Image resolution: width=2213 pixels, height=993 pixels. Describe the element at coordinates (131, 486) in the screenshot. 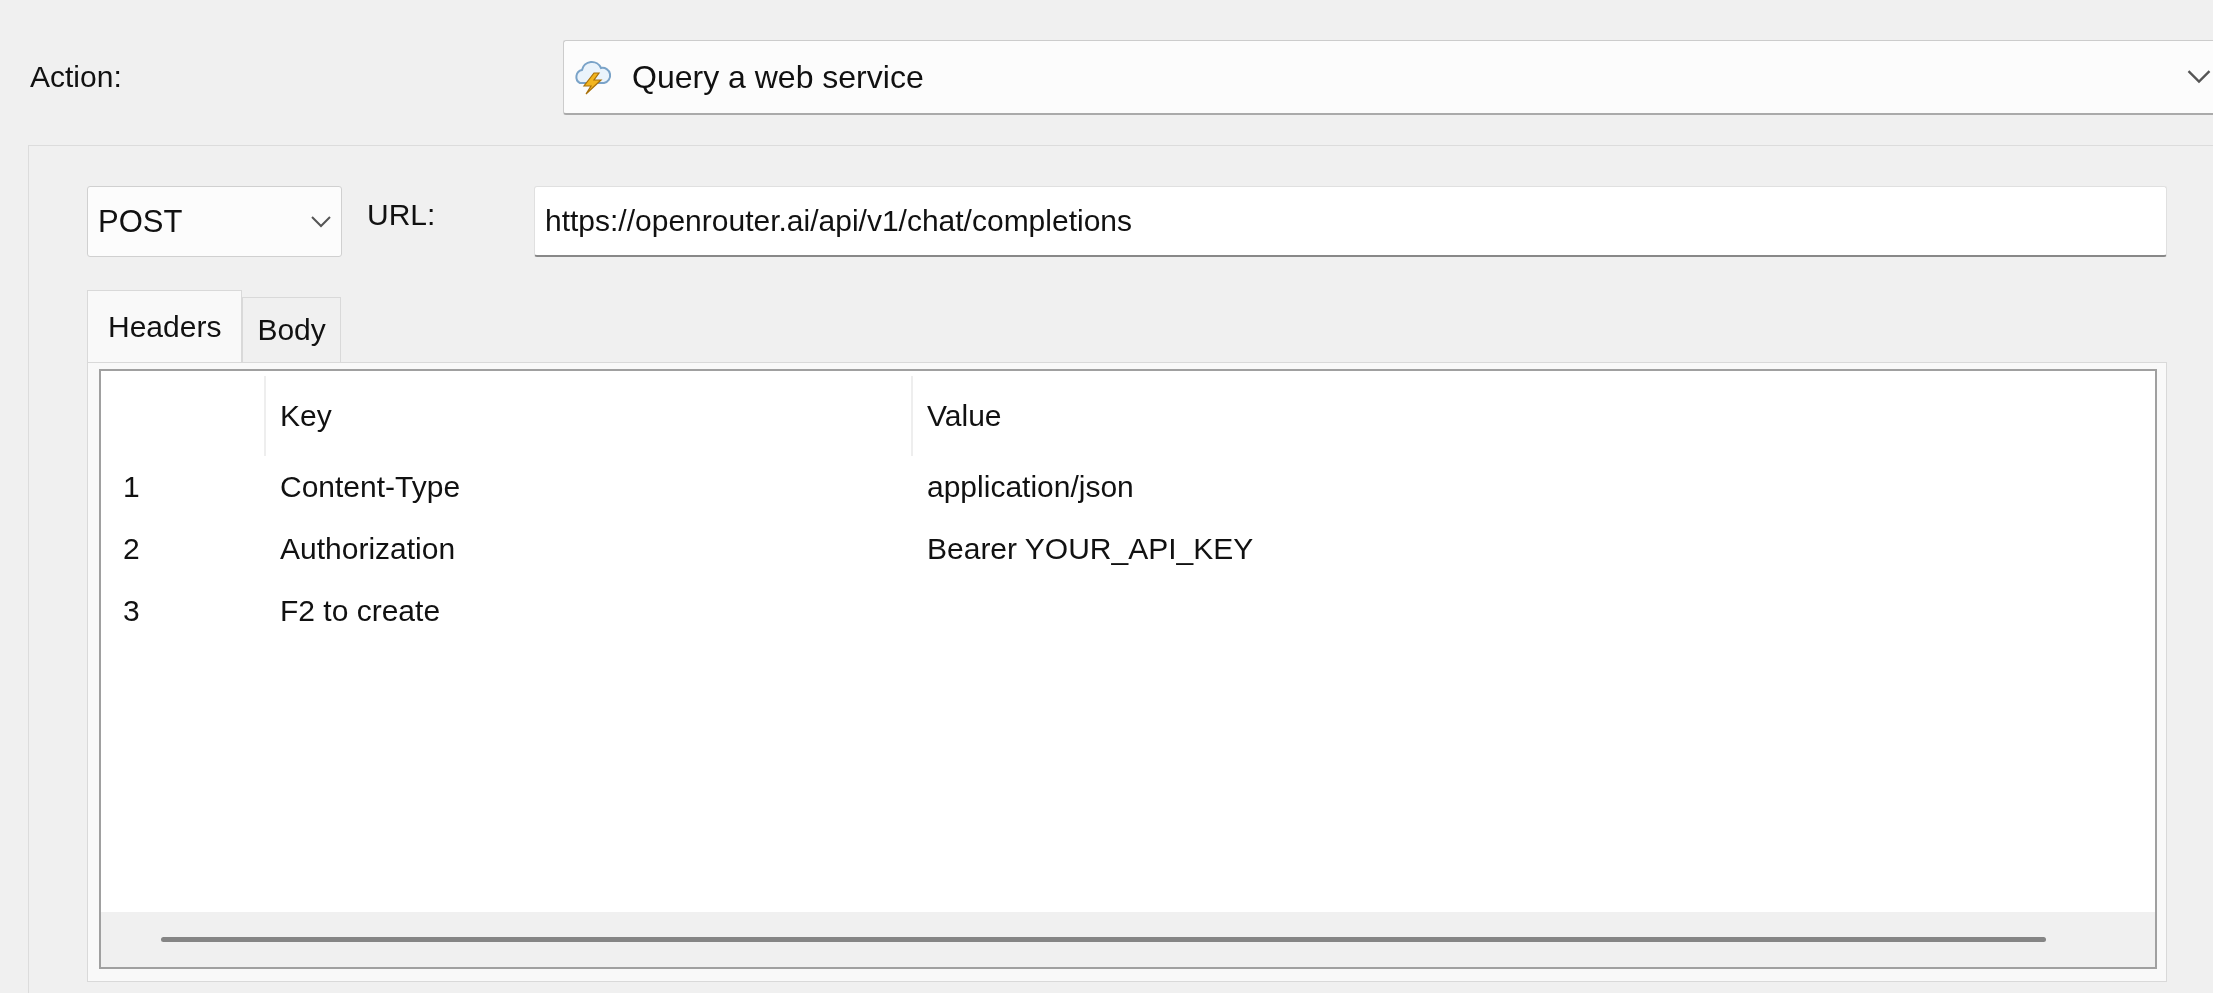

I see `row-number: 1` at that location.